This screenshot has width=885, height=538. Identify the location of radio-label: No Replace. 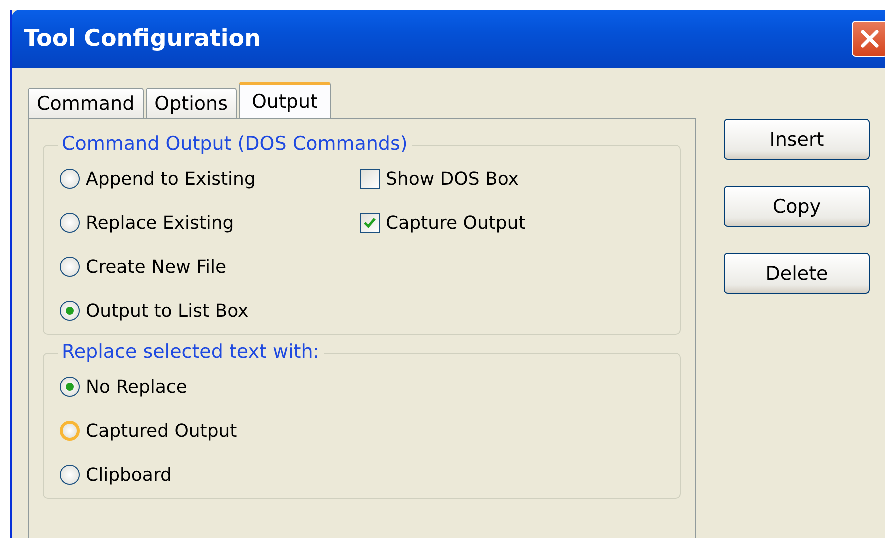
(137, 387).